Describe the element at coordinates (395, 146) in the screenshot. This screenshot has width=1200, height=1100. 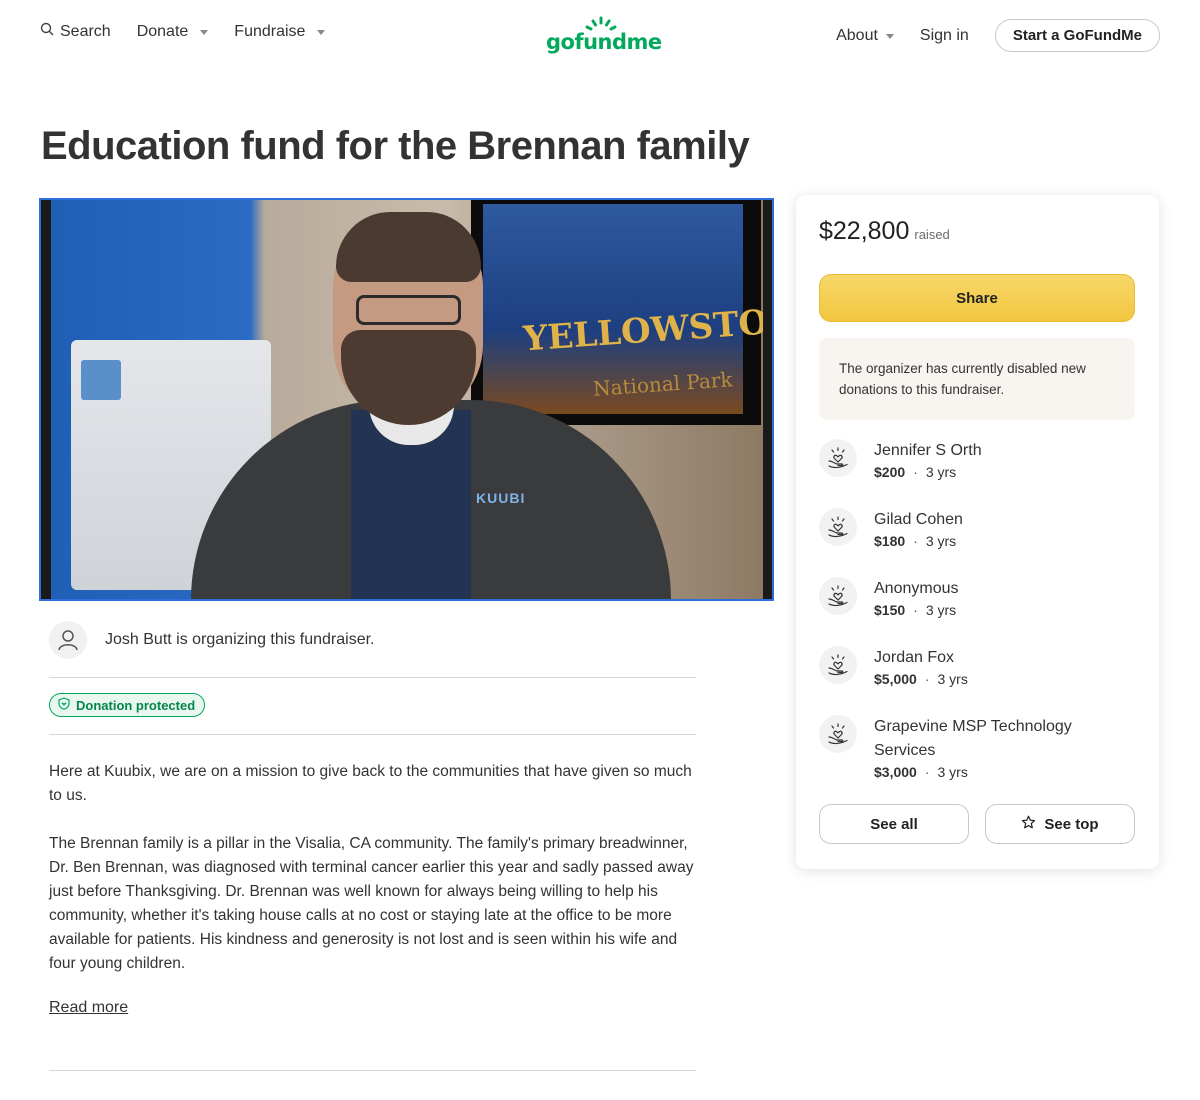
I see `page-title: Education fund for the Brennan family` at that location.